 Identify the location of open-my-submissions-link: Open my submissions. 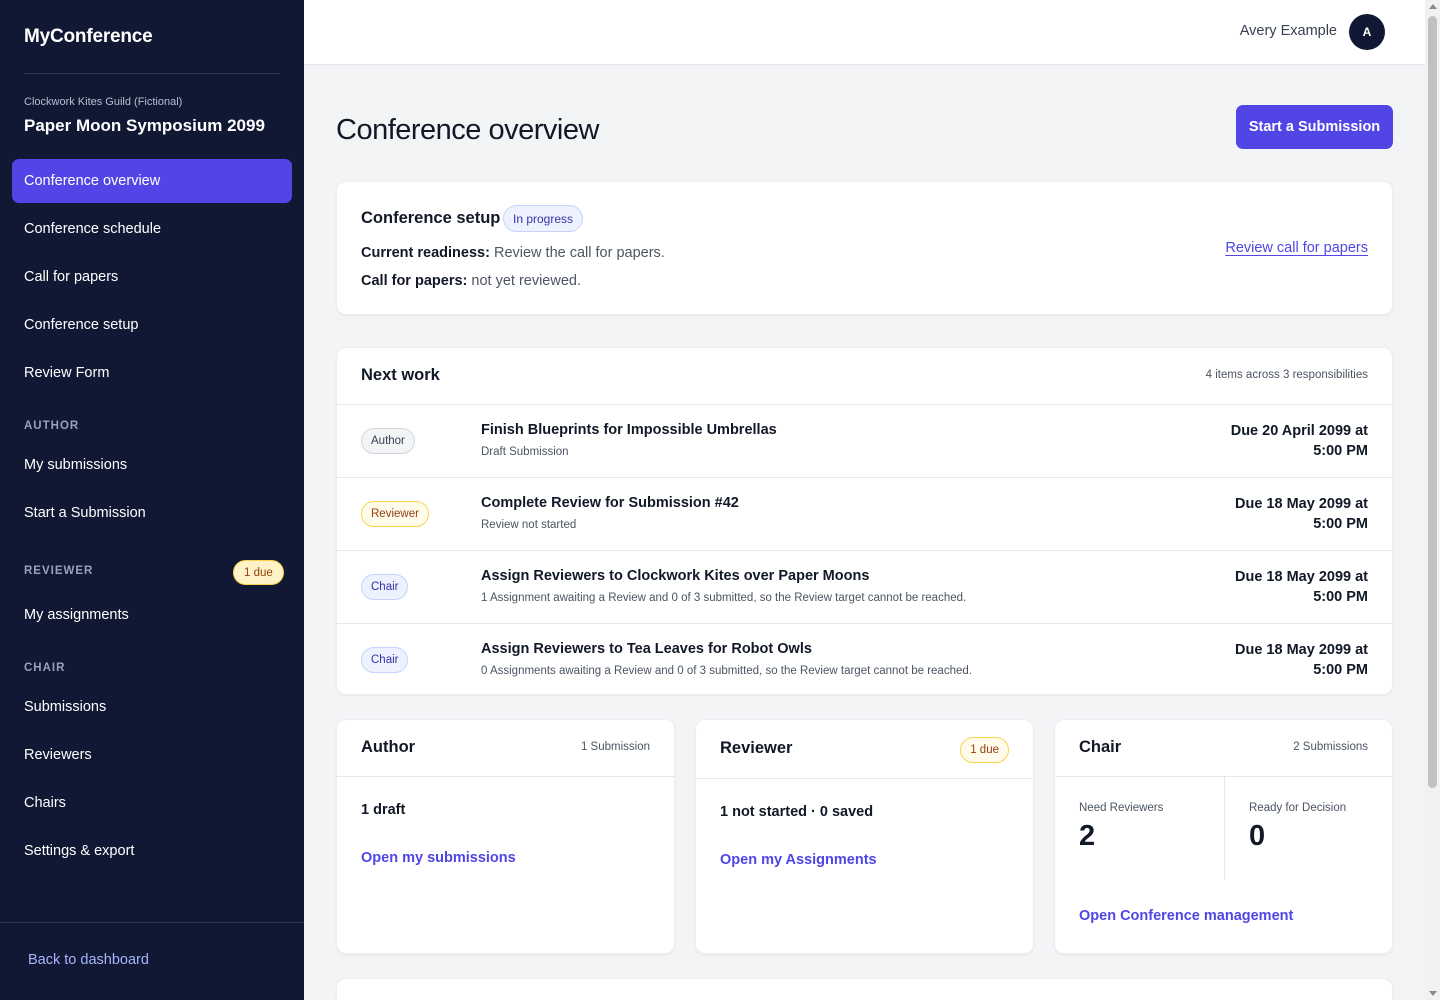
(438, 858).